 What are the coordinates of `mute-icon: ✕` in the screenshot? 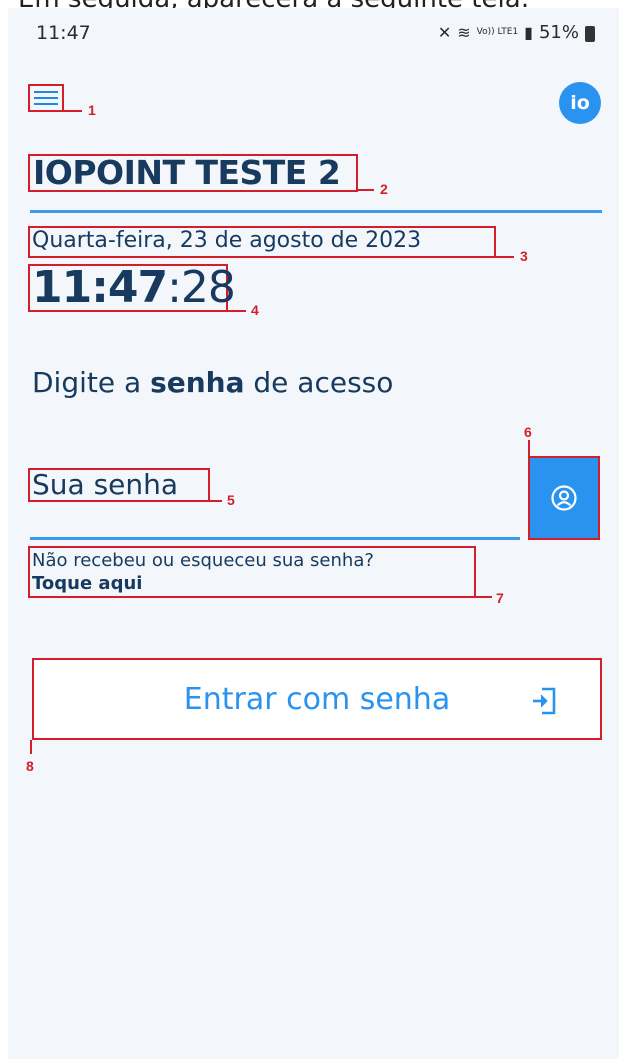 It's located at (444, 32).